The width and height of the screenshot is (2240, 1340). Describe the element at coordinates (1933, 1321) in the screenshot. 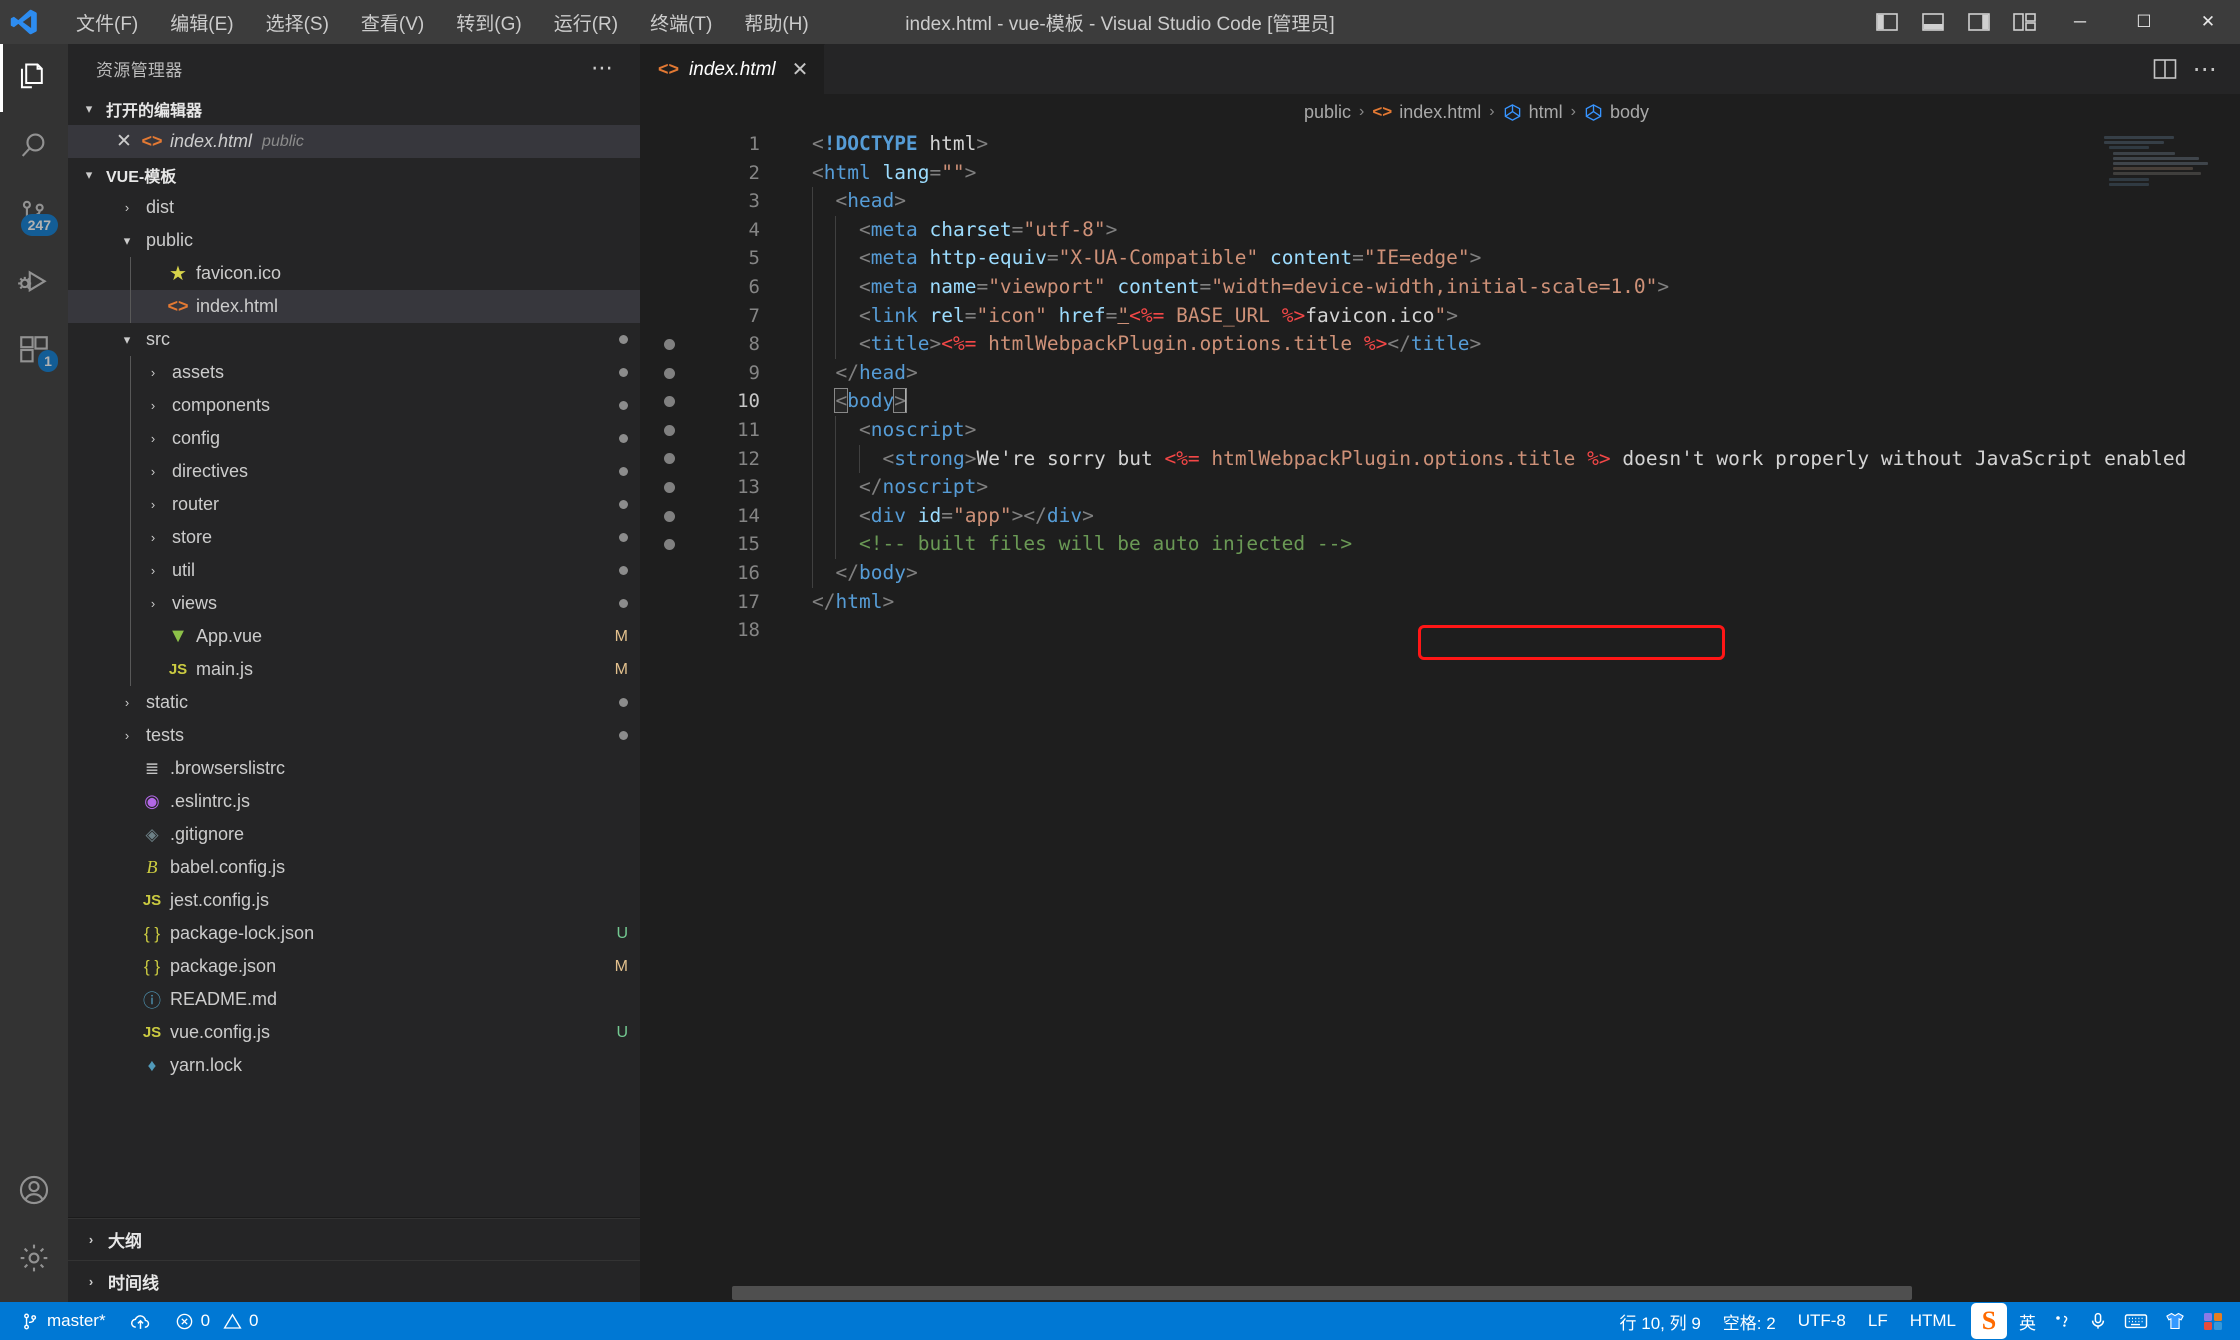

I see `status-language-mode: HTML` at that location.